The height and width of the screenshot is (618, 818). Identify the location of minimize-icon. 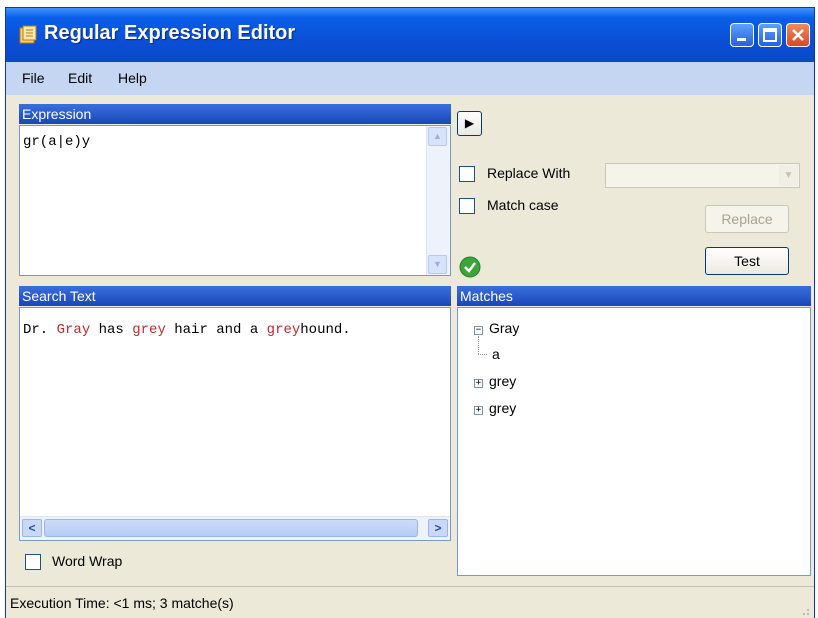
(741, 39).